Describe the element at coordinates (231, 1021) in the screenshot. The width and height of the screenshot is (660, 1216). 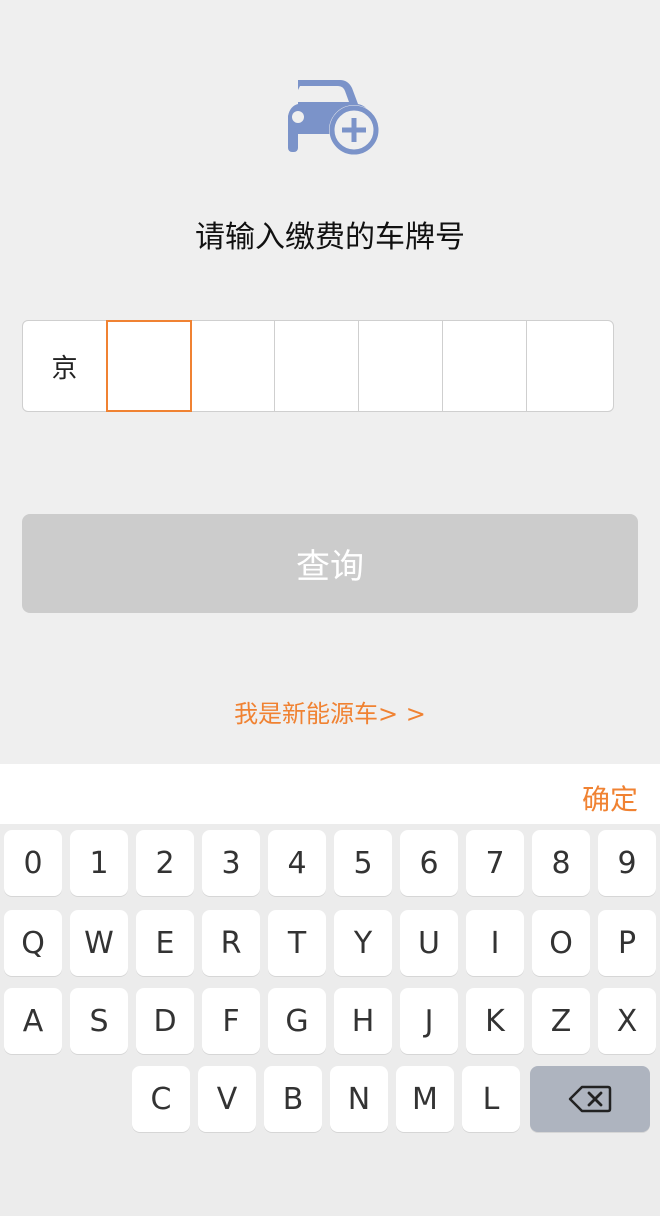
I see `key-f: F` at that location.